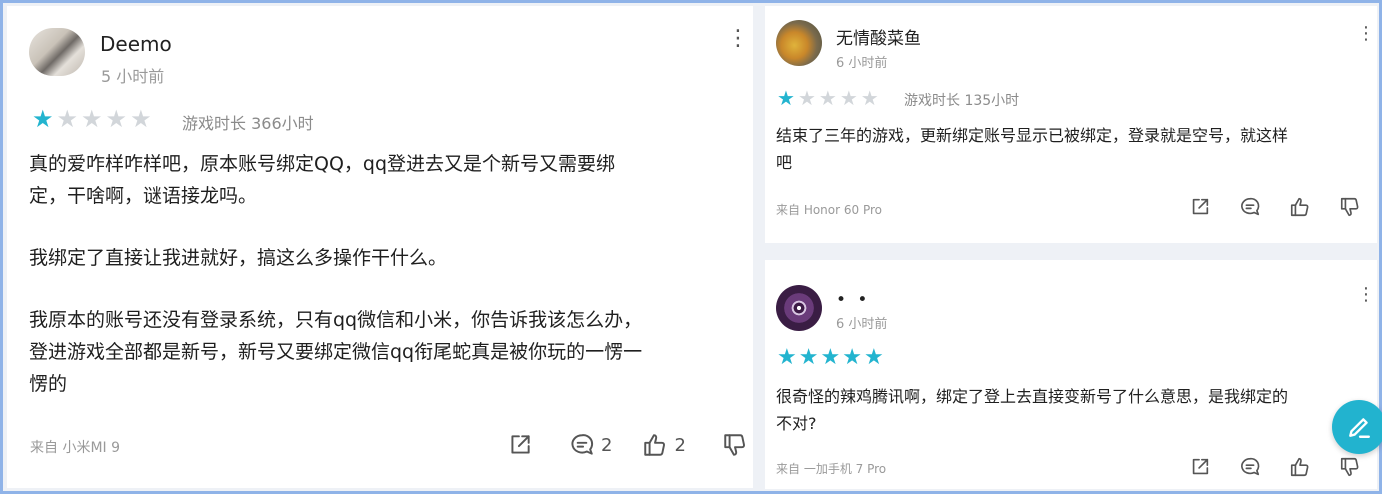  I want to click on review-line: 吧, so click(784, 162).